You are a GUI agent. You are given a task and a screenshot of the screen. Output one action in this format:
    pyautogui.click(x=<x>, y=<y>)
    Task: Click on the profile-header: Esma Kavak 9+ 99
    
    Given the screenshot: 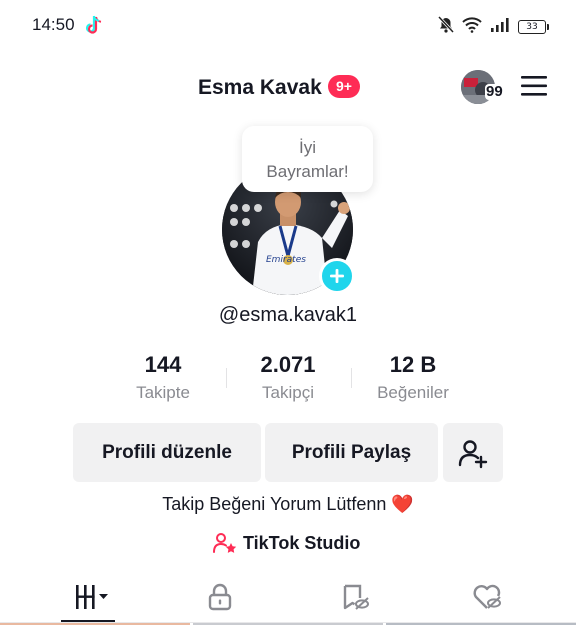 What is the action you would take?
    pyautogui.click(x=288, y=88)
    